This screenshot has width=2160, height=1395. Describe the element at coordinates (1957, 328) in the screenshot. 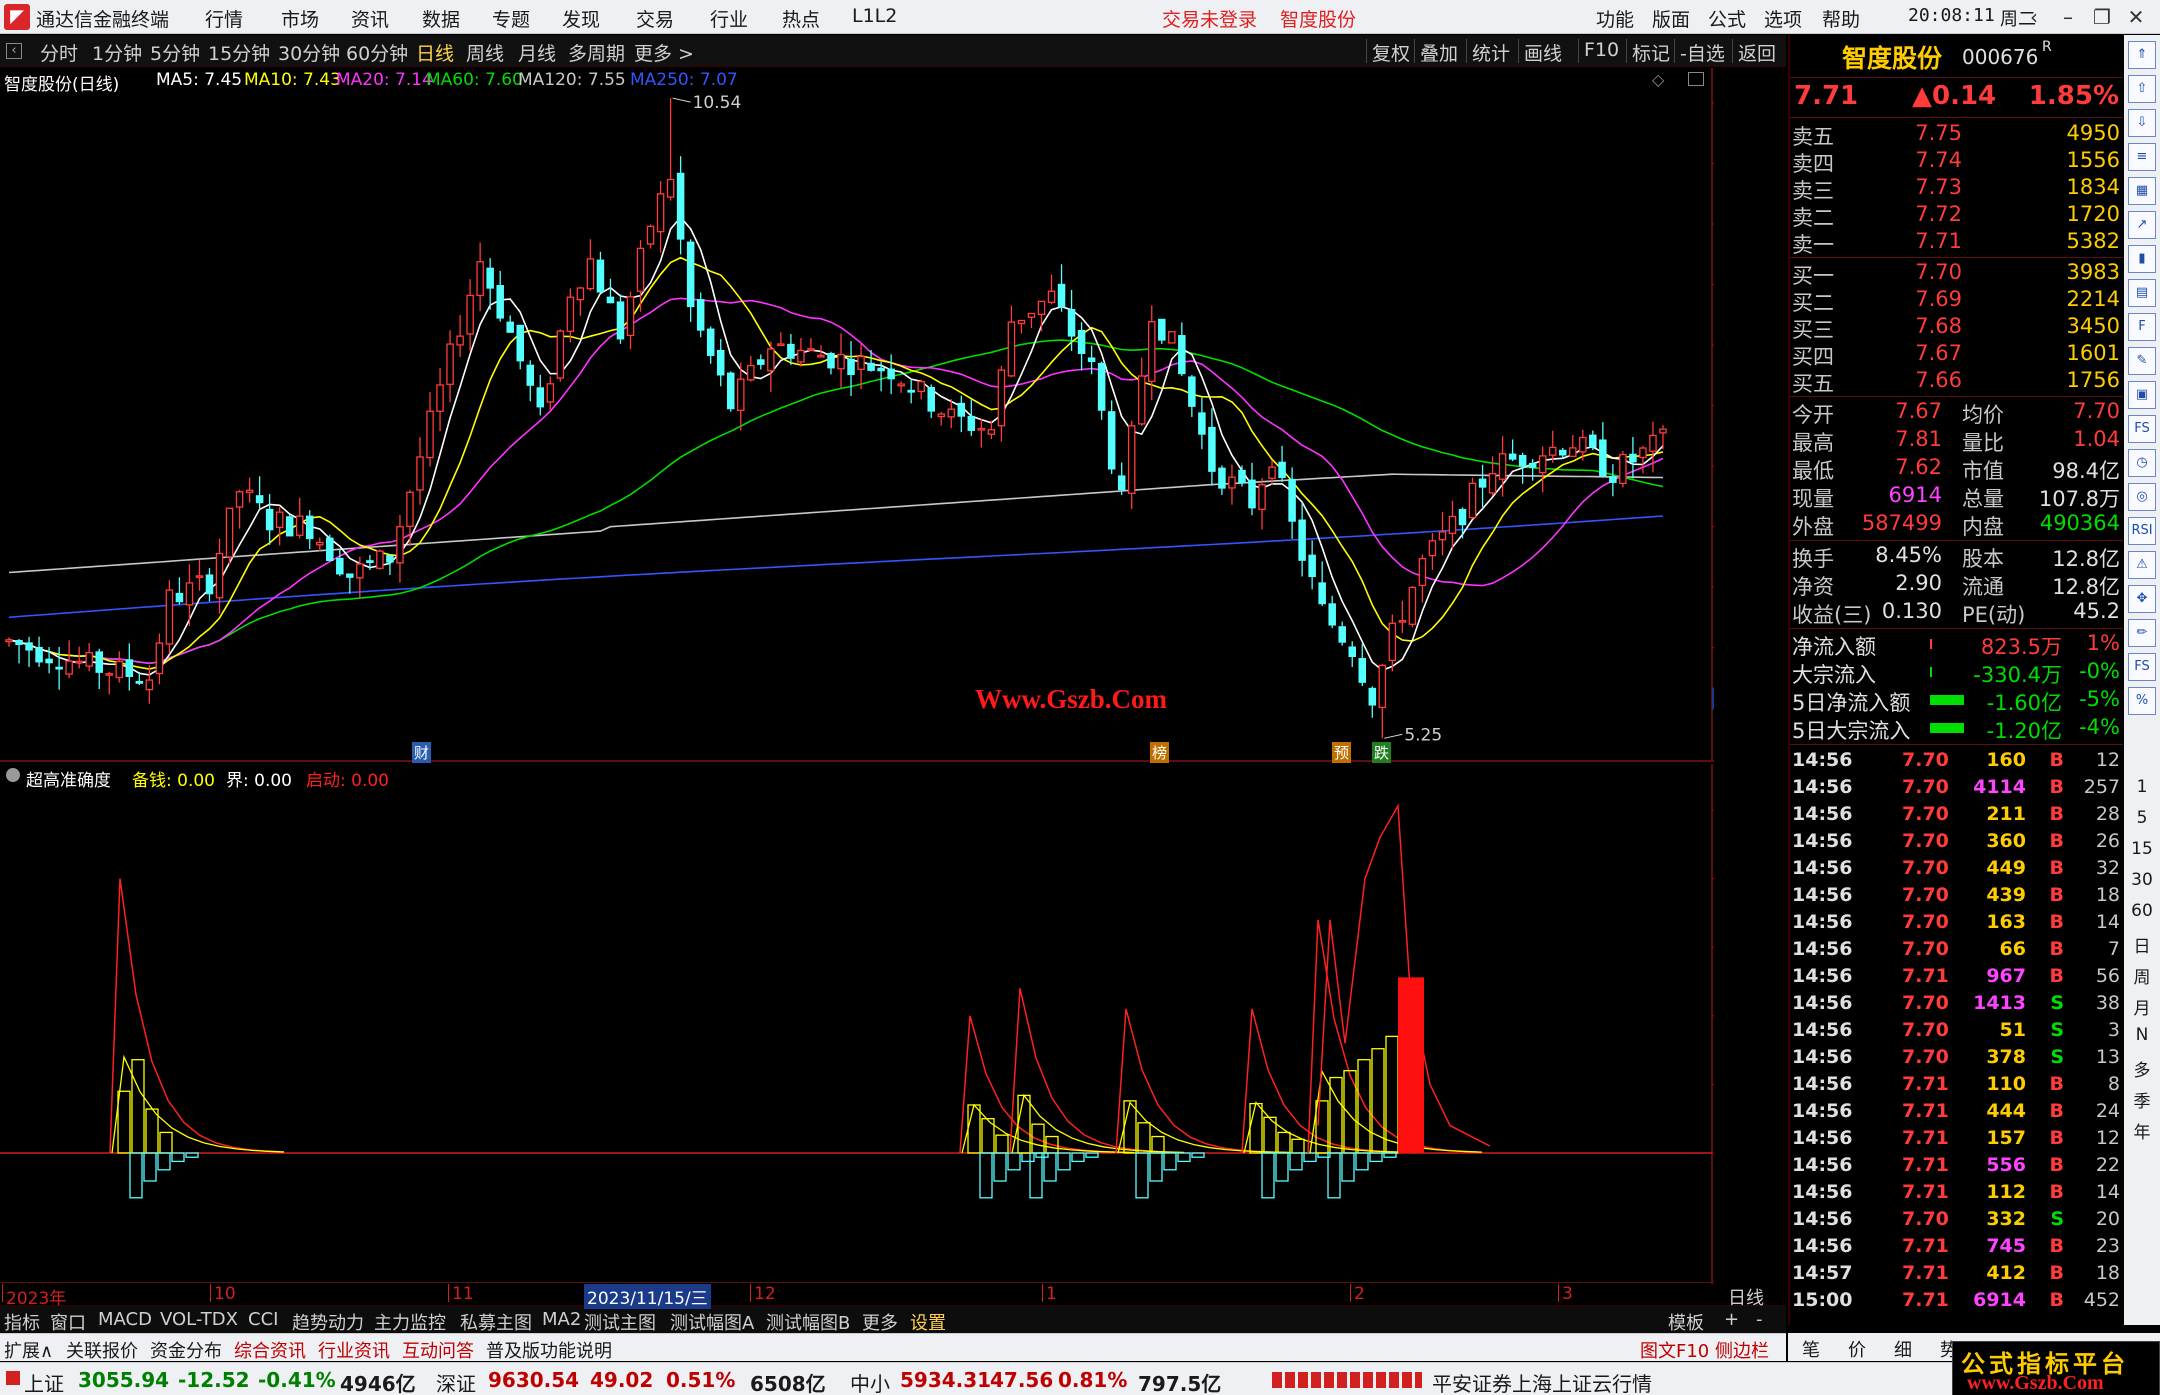

I see `bid-row: 买三 7.68 3450` at that location.